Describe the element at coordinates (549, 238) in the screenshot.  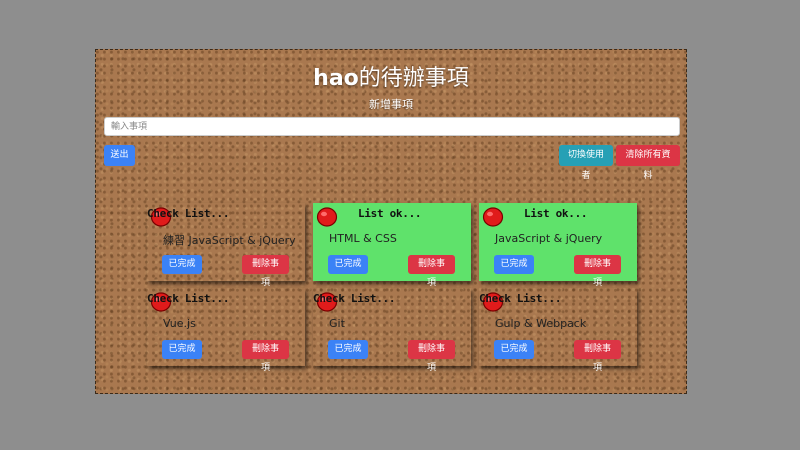
I see `note-text: JavaScript & jQuery` at that location.